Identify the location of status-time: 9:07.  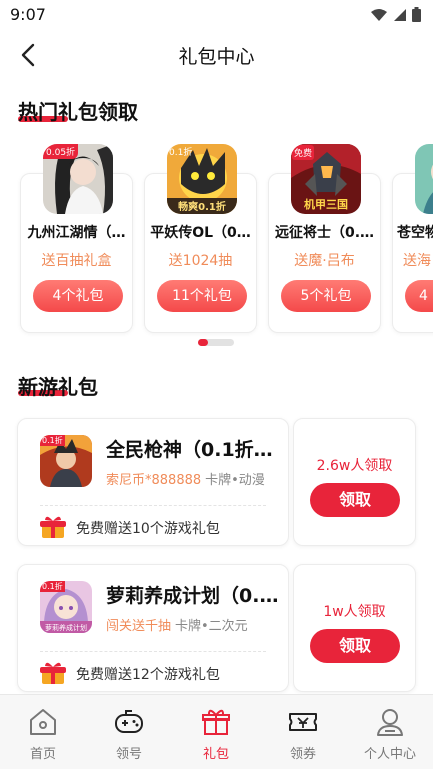
(28, 14).